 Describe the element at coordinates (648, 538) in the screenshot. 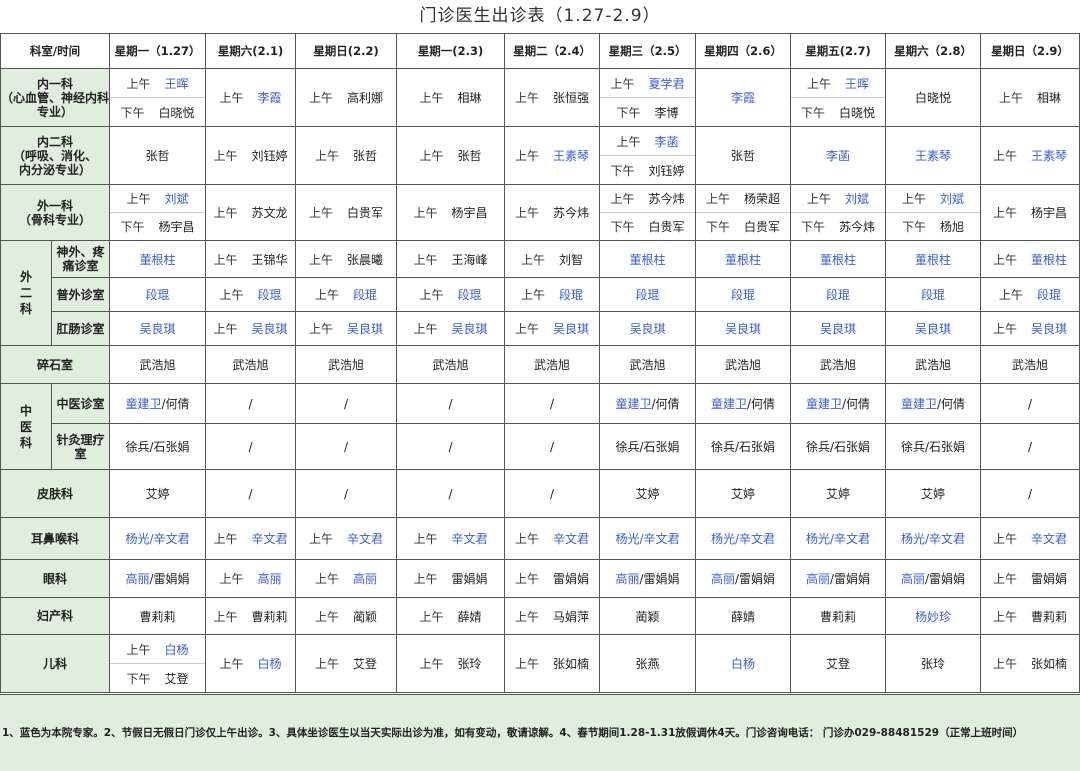

I see `schedule-cell: 杨光/辛文君` at that location.